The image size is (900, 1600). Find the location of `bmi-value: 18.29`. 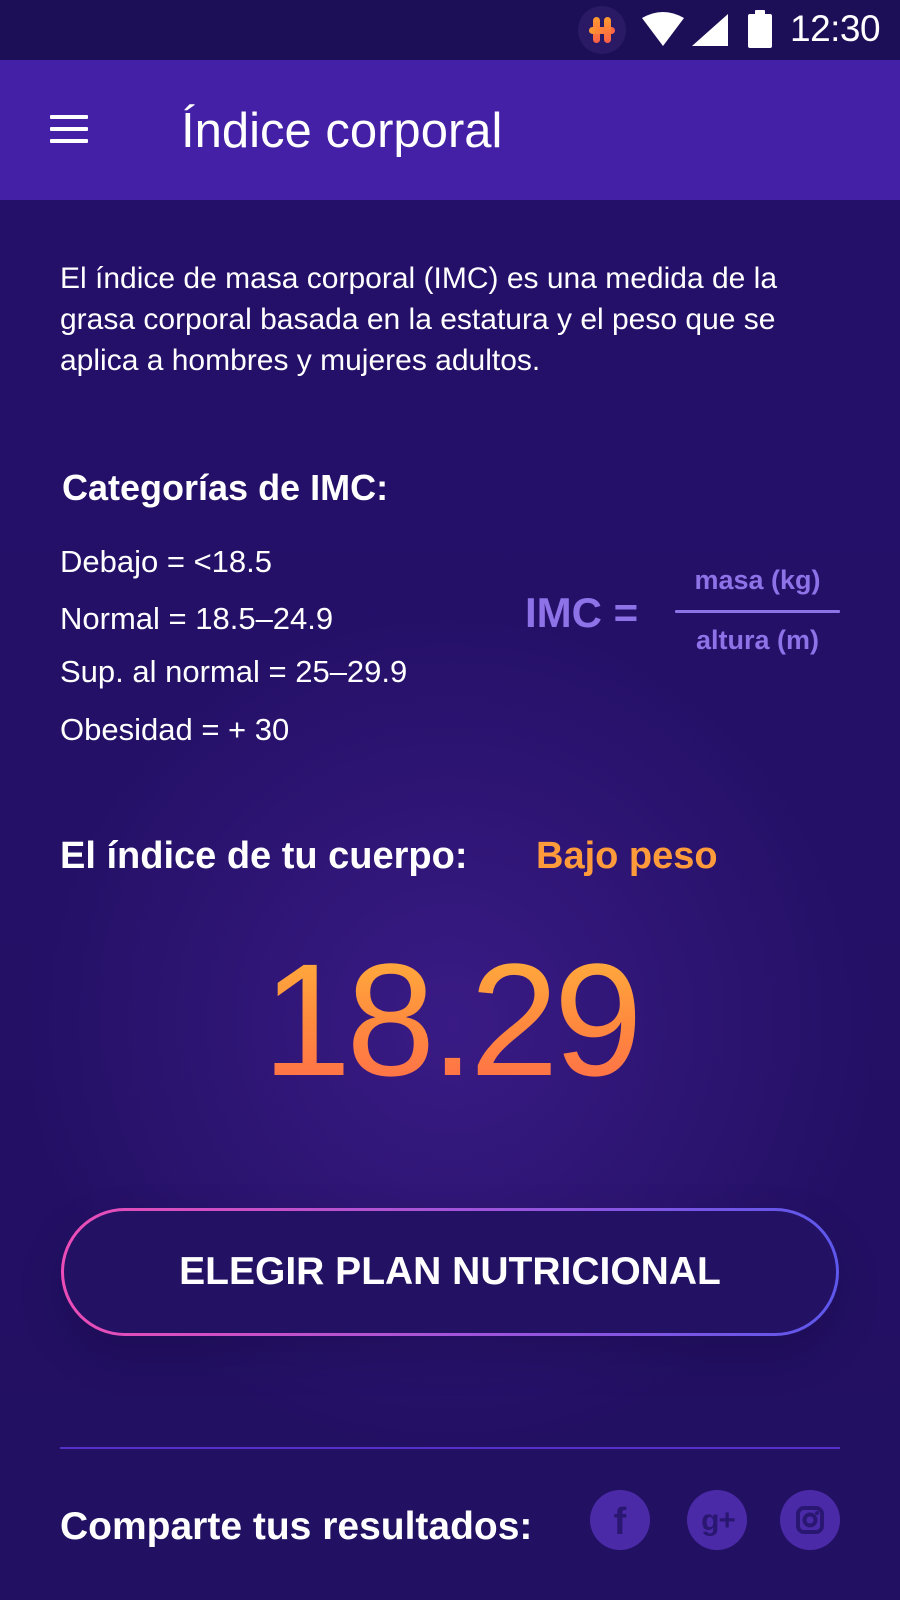

bmi-value: 18.29 is located at coordinates (450, 1020).